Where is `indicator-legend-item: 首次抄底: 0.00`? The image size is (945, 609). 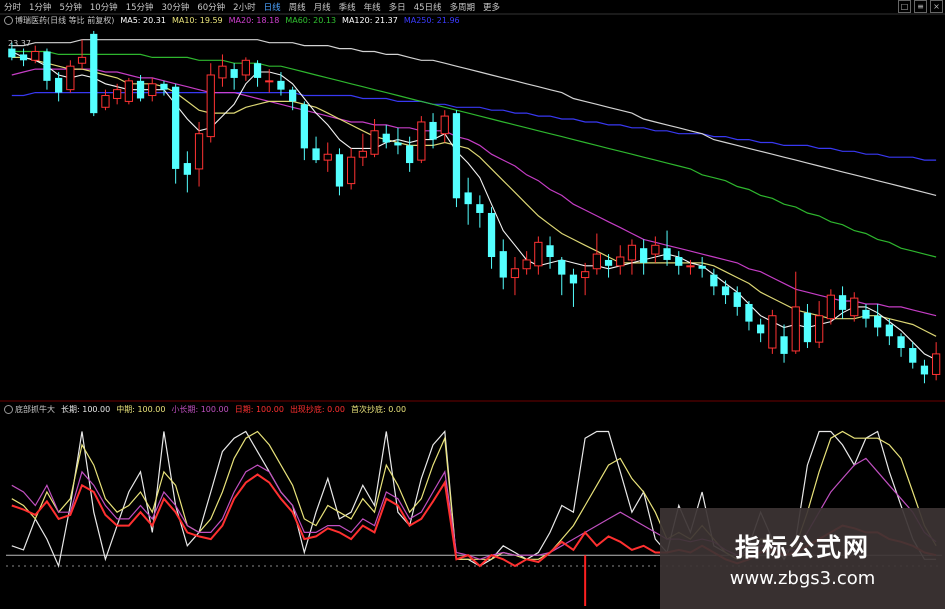 indicator-legend-item: 首次抄底: 0.00 is located at coordinates (379, 409).